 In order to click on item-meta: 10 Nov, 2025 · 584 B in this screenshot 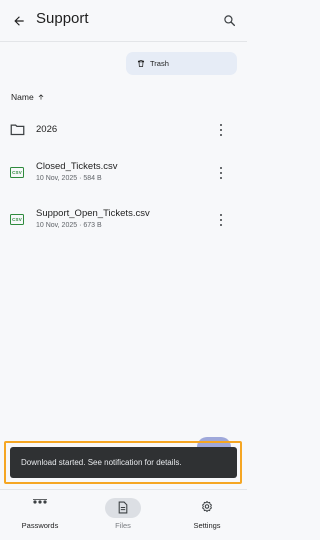, I will do `click(69, 178)`.